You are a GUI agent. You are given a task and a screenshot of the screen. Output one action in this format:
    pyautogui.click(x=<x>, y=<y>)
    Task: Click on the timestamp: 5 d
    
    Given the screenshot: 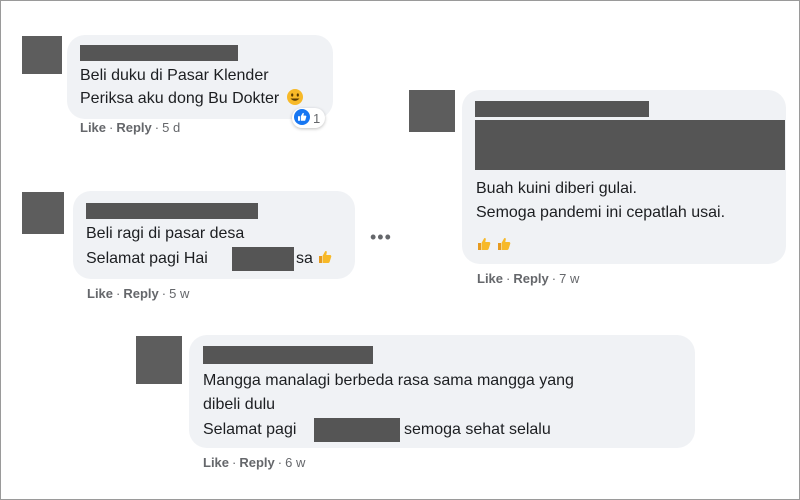 What is the action you would take?
    pyautogui.click(x=171, y=127)
    